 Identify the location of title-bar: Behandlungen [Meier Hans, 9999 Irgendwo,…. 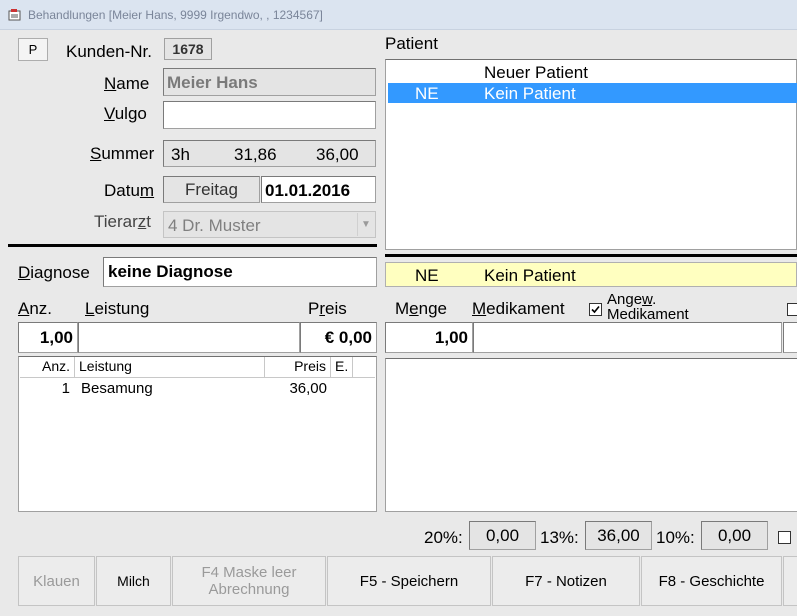
(398, 15).